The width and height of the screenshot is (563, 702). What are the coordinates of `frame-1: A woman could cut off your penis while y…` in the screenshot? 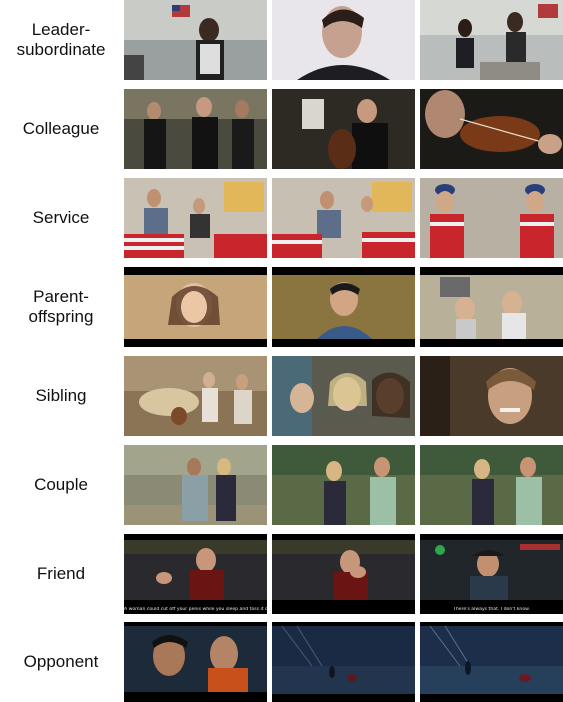 It's located at (195, 574).